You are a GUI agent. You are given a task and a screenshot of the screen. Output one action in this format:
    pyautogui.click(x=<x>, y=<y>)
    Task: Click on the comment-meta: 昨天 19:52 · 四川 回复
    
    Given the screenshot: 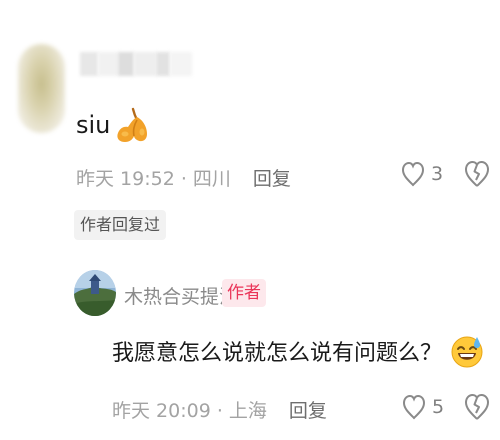 What is the action you would take?
    pyautogui.click(x=183, y=177)
    